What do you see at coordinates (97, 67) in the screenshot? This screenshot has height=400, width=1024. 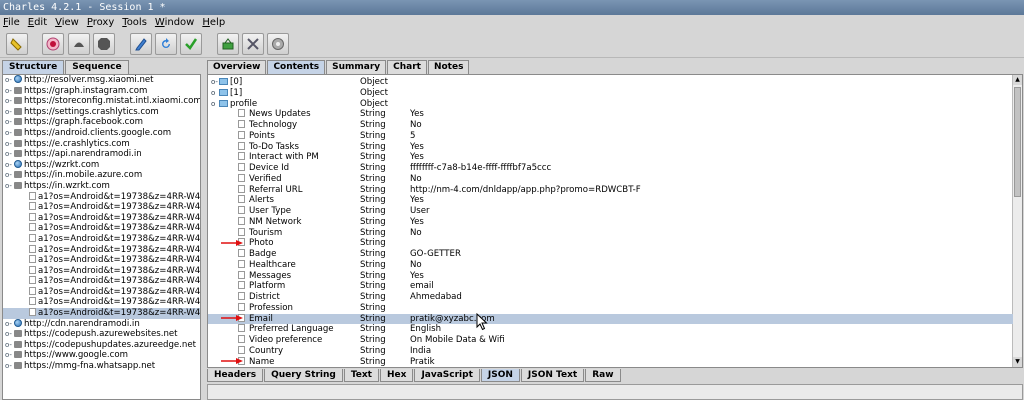 I see `tab-sequence: Sequence` at bounding box center [97, 67].